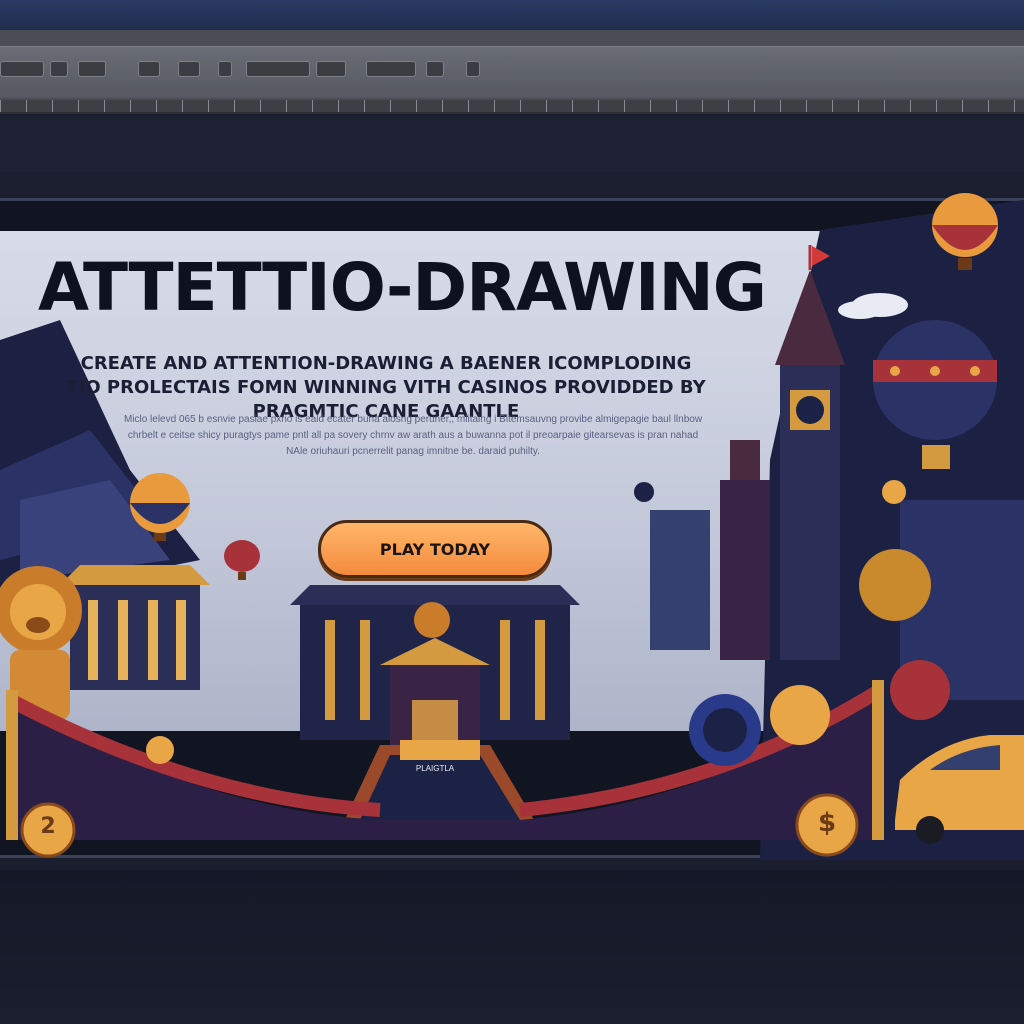 Image resolution: width=1024 pixels, height=1024 pixels. What do you see at coordinates (435, 549) in the screenshot?
I see `play-today-button: PLAY TODAY` at bounding box center [435, 549].